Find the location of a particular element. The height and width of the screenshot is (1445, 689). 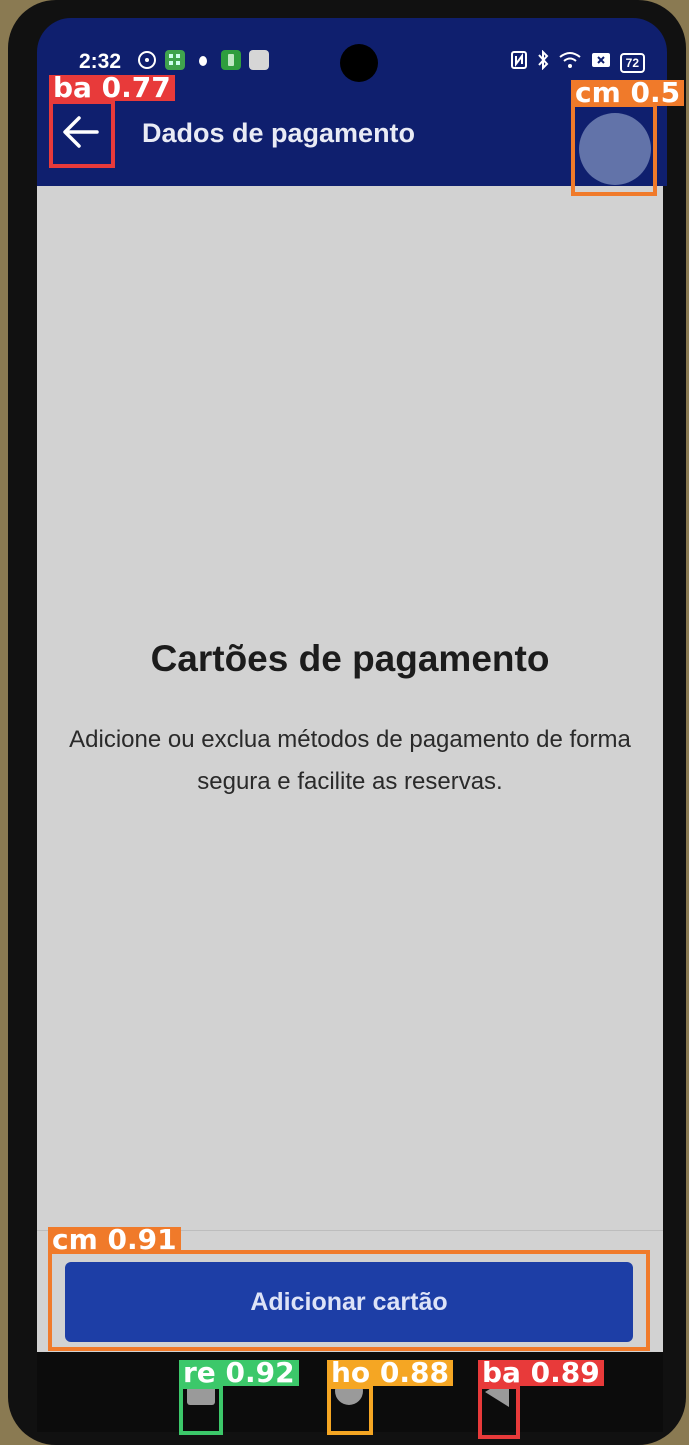

status-right-icons: 72 is located at coordinates (577, 62).